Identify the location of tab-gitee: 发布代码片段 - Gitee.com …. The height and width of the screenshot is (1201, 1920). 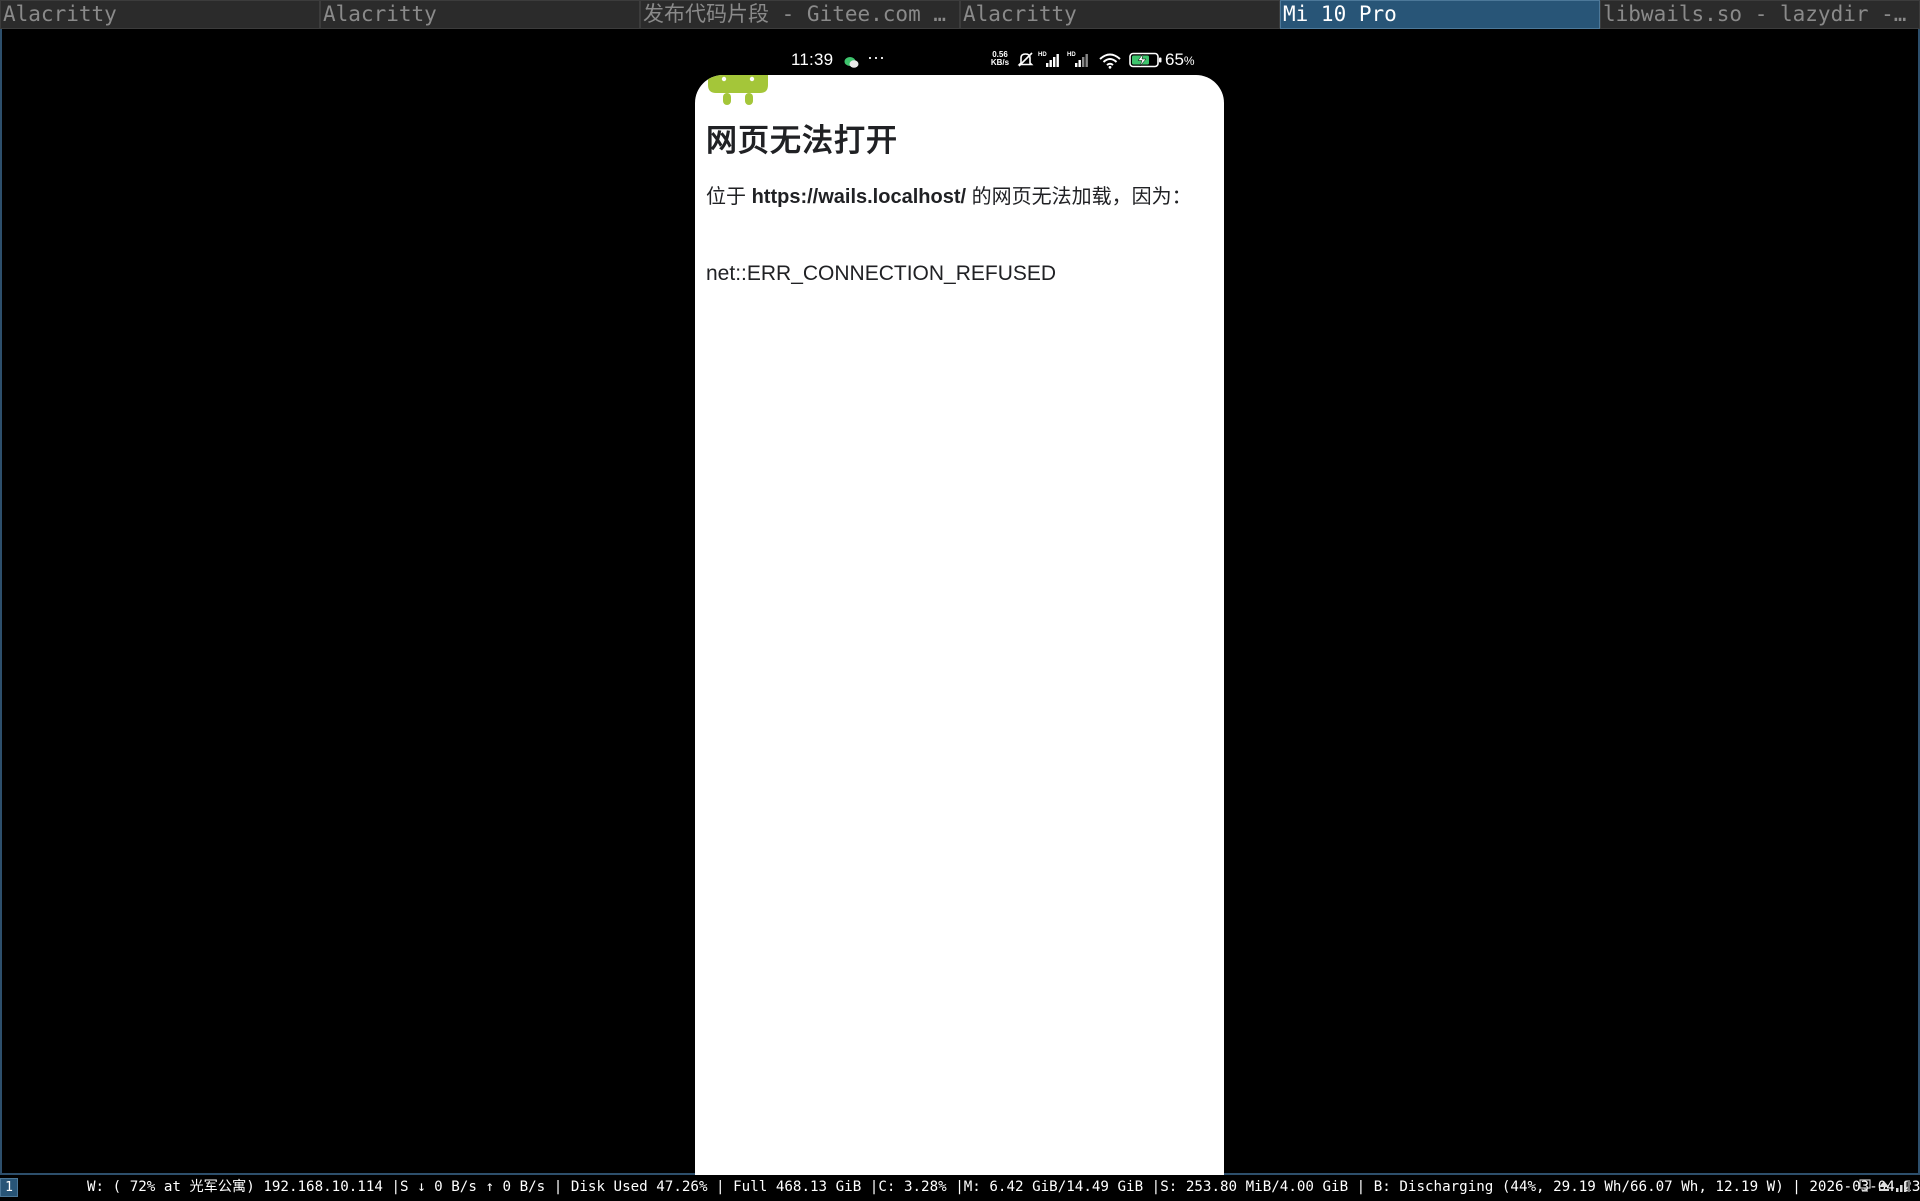
(800, 14).